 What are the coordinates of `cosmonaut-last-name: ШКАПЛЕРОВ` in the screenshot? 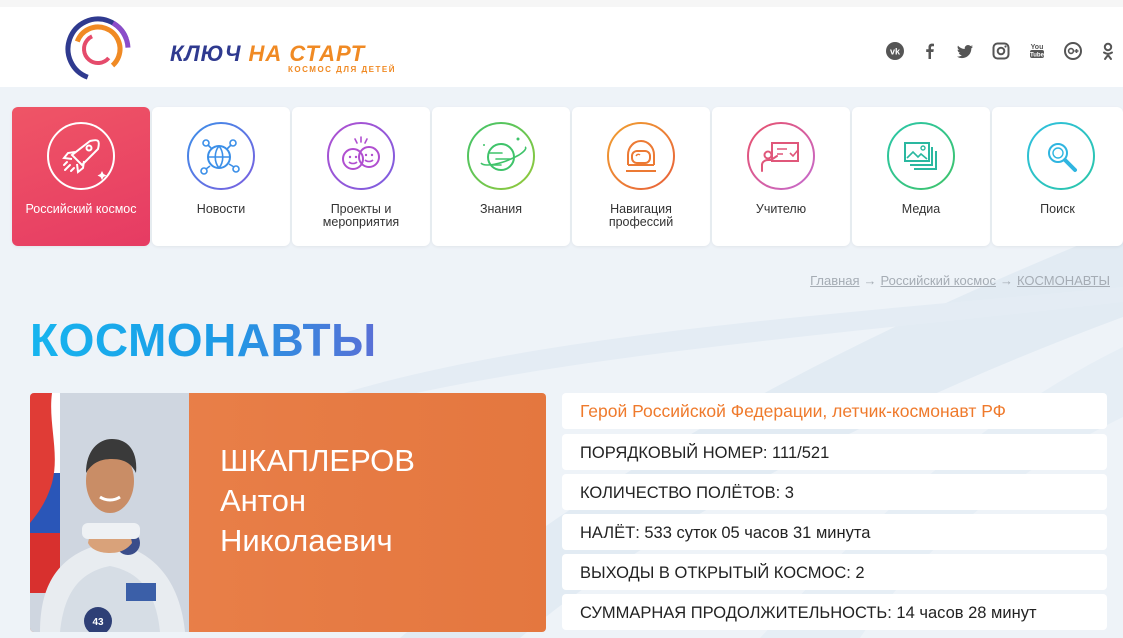 It's located at (317, 460).